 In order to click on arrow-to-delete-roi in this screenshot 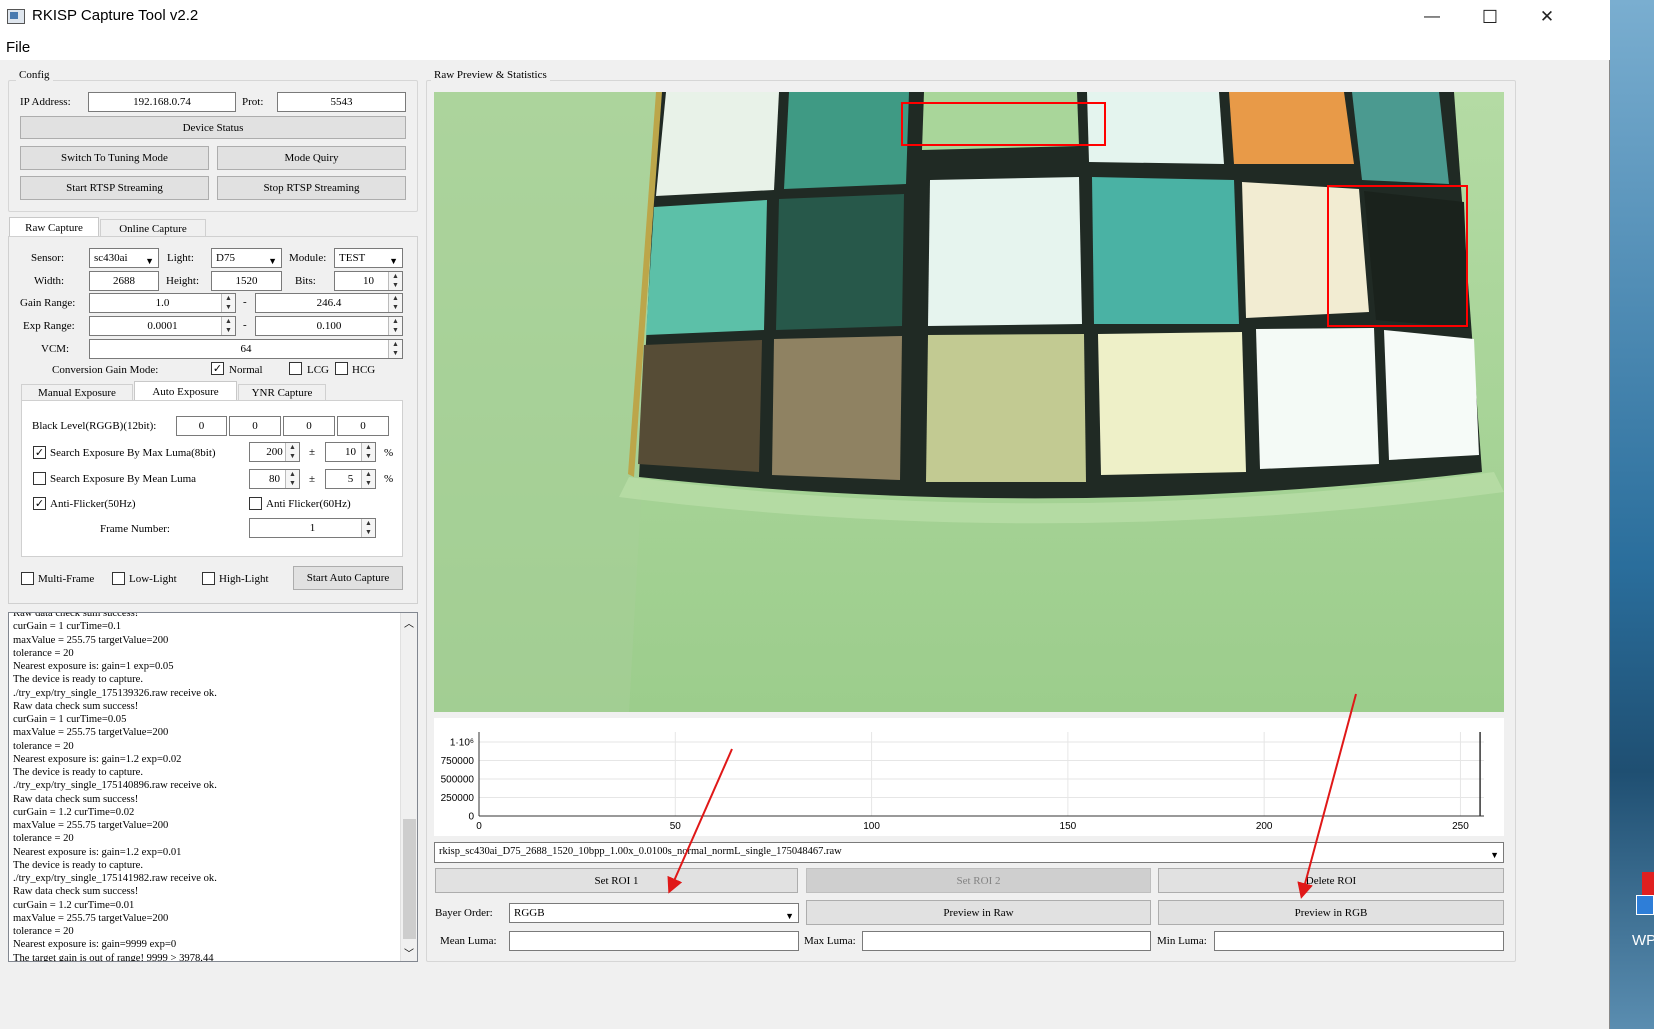, I will do `click(1327, 796)`.